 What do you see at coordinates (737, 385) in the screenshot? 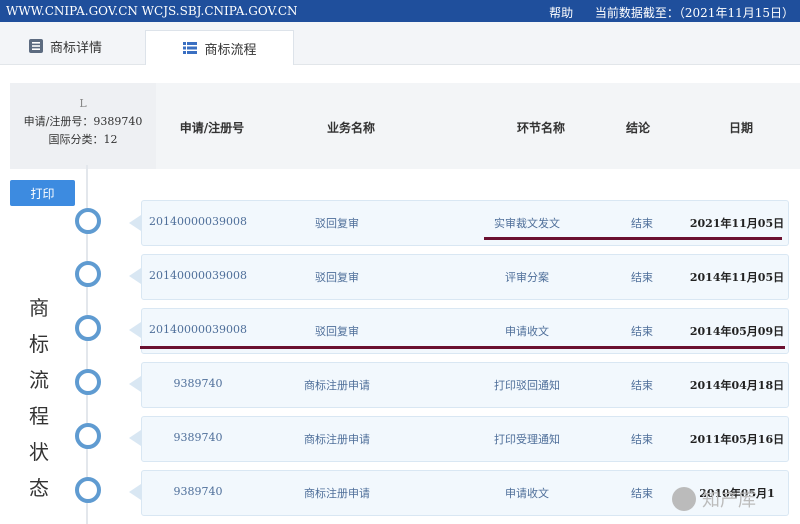
I see `cell-date: 2014年04月18日` at bounding box center [737, 385].